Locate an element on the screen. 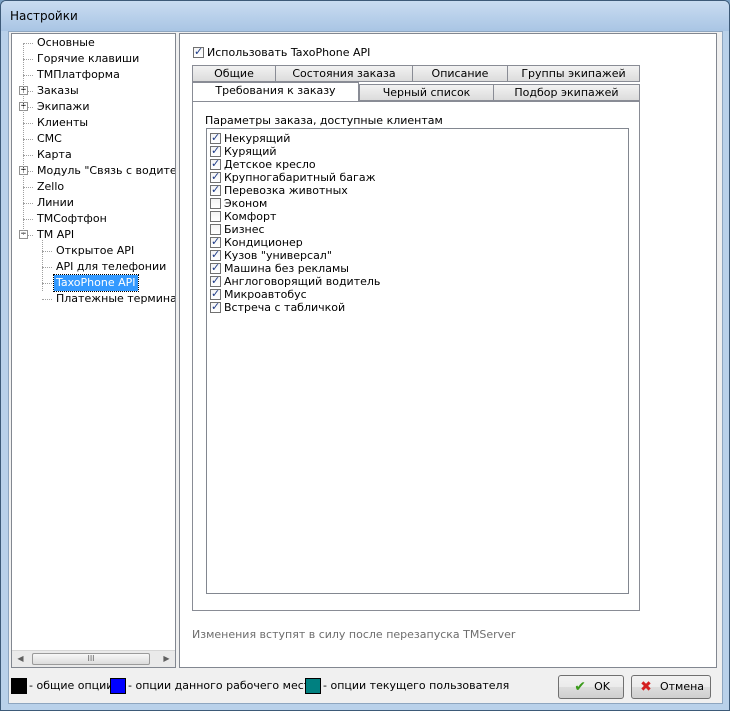 This screenshot has width=730, height=711. use-api-checkbox: Использовать TaxoPhone API is located at coordinates (281, 52).